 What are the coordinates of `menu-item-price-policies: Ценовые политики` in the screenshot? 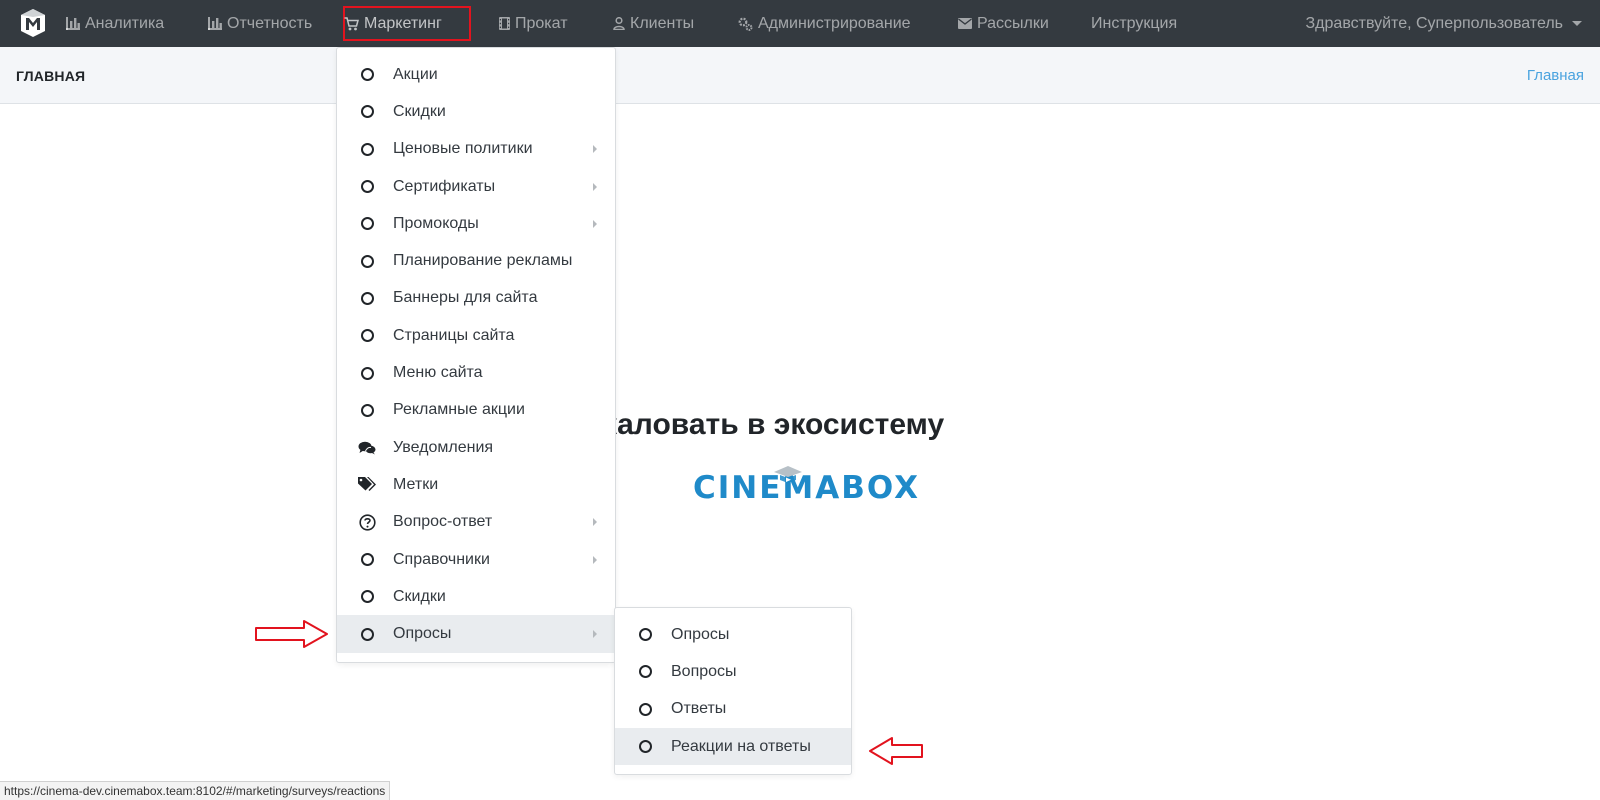 It's located at (476, 149).